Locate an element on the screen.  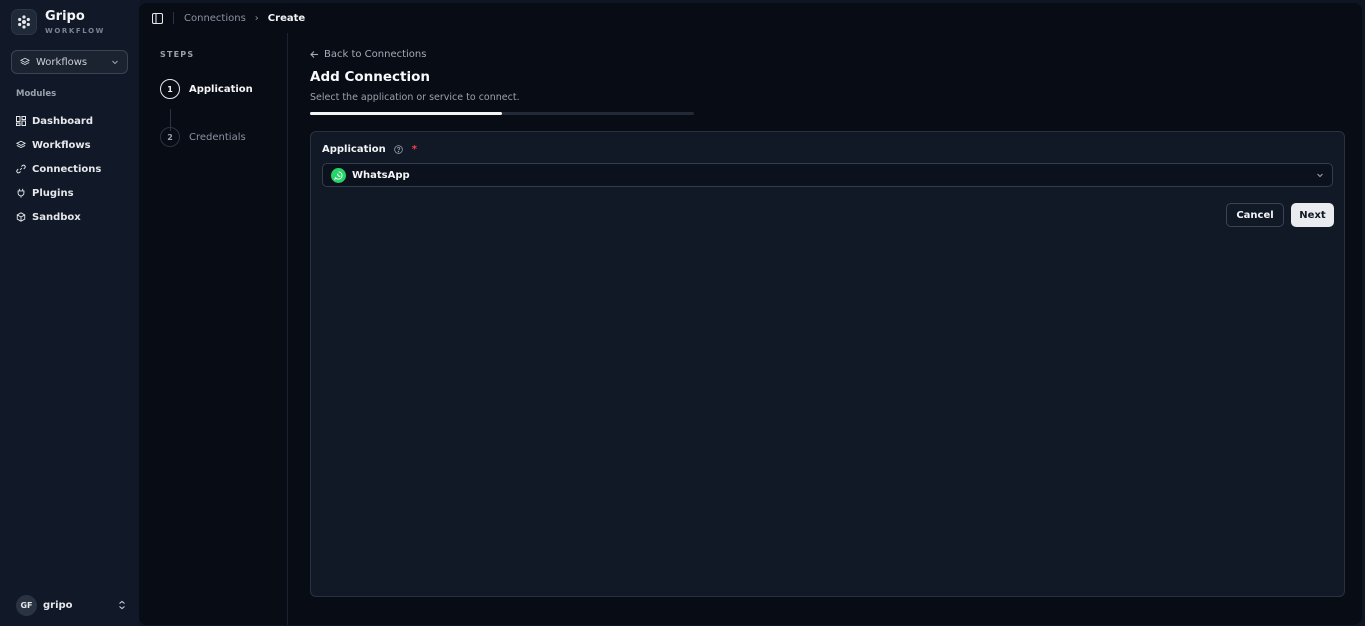
breadcrumb-current: Create is located at coordinates (286, 18).